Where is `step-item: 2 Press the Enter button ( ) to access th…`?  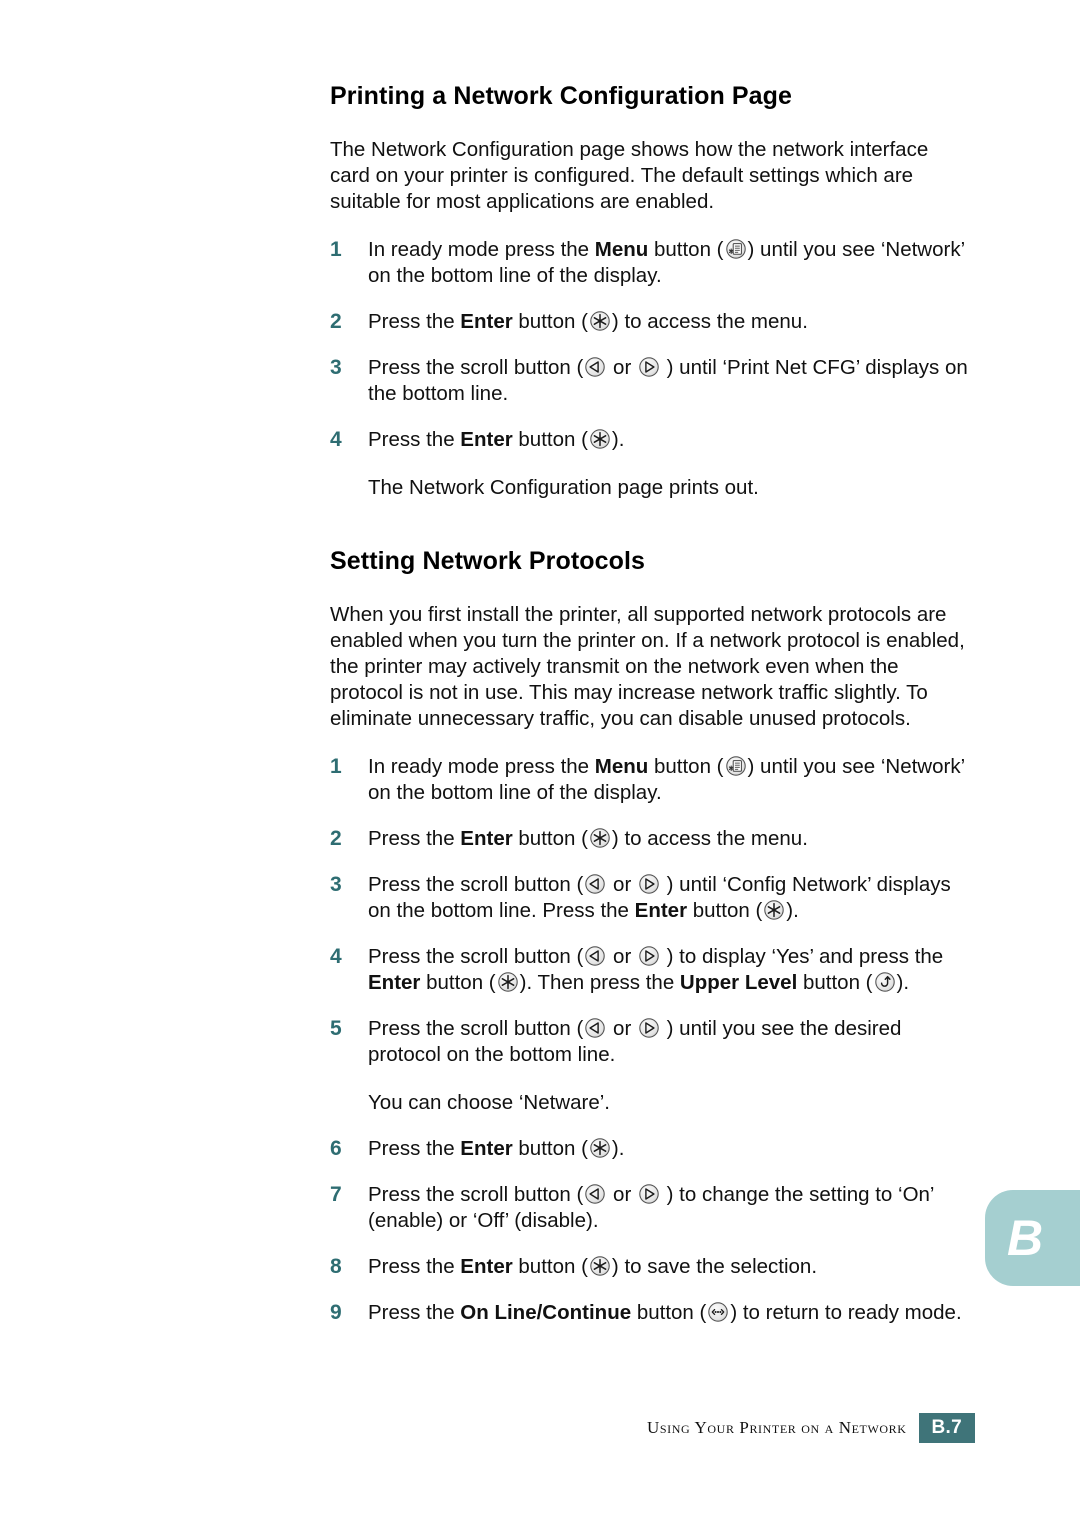
step-item: 2 Press the Enter button ( ) to access th… is located at coordinates (650, 839).